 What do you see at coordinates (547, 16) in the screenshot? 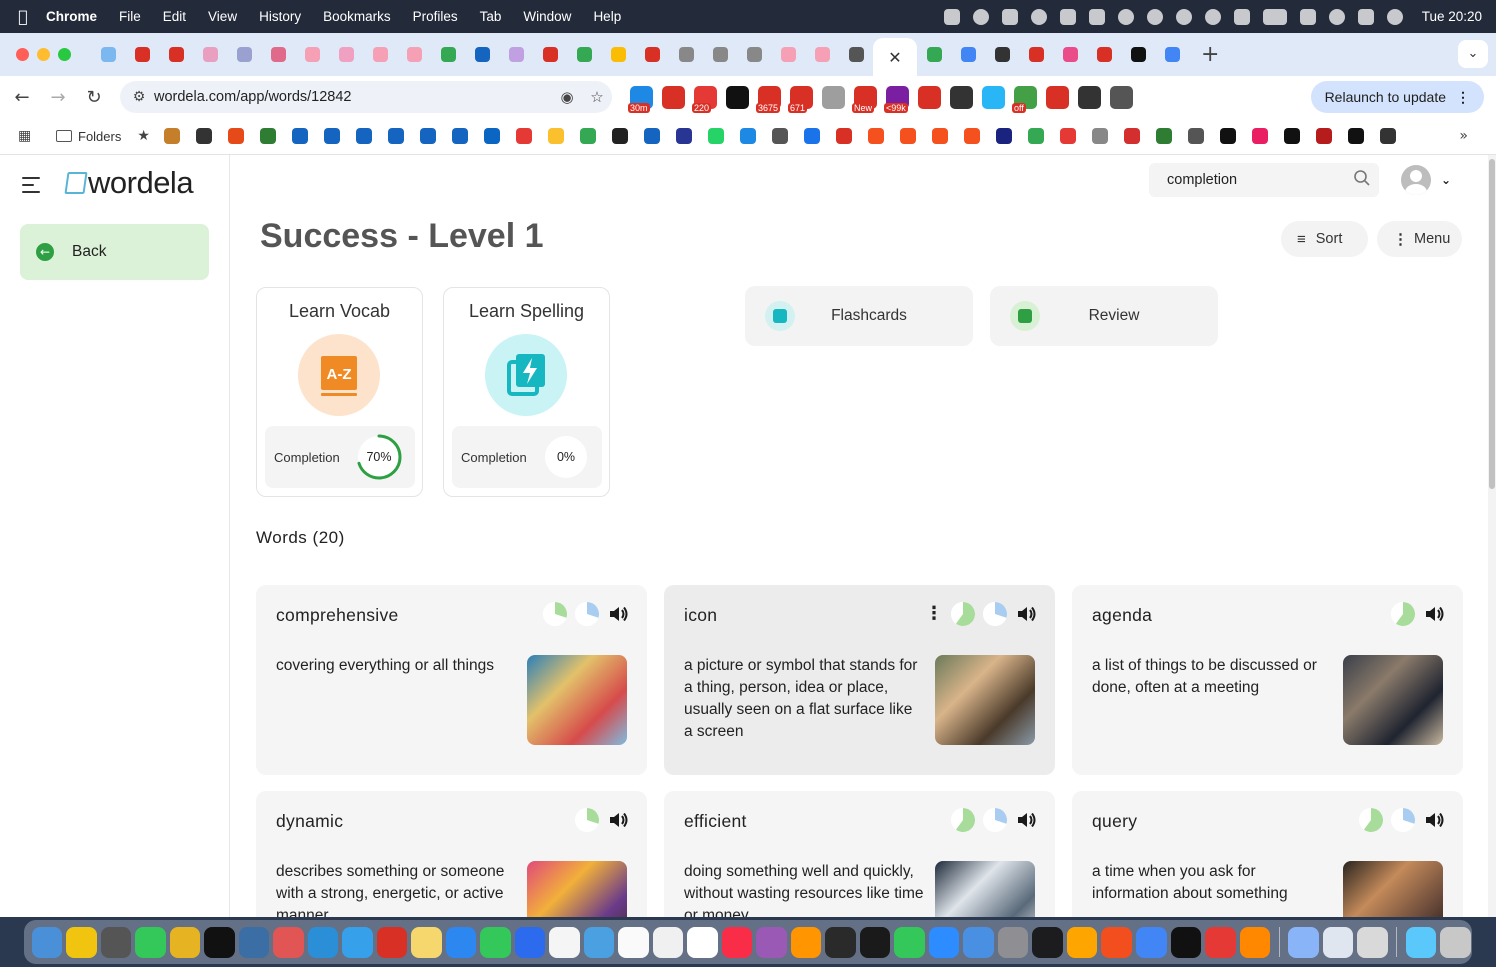
I see `menu-window: Window` at bounding box center [547, 16].